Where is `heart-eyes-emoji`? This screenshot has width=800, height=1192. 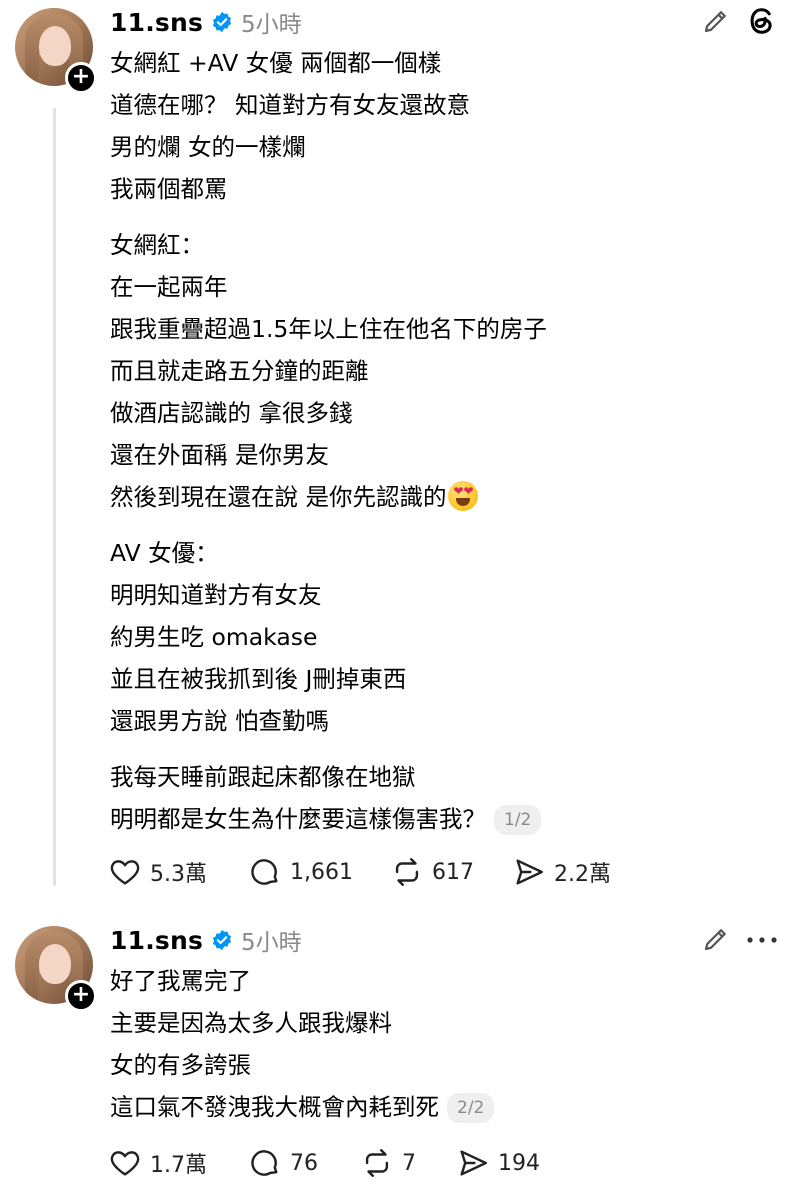
heart-eyes-emoji is located at coordinates (463, 496).